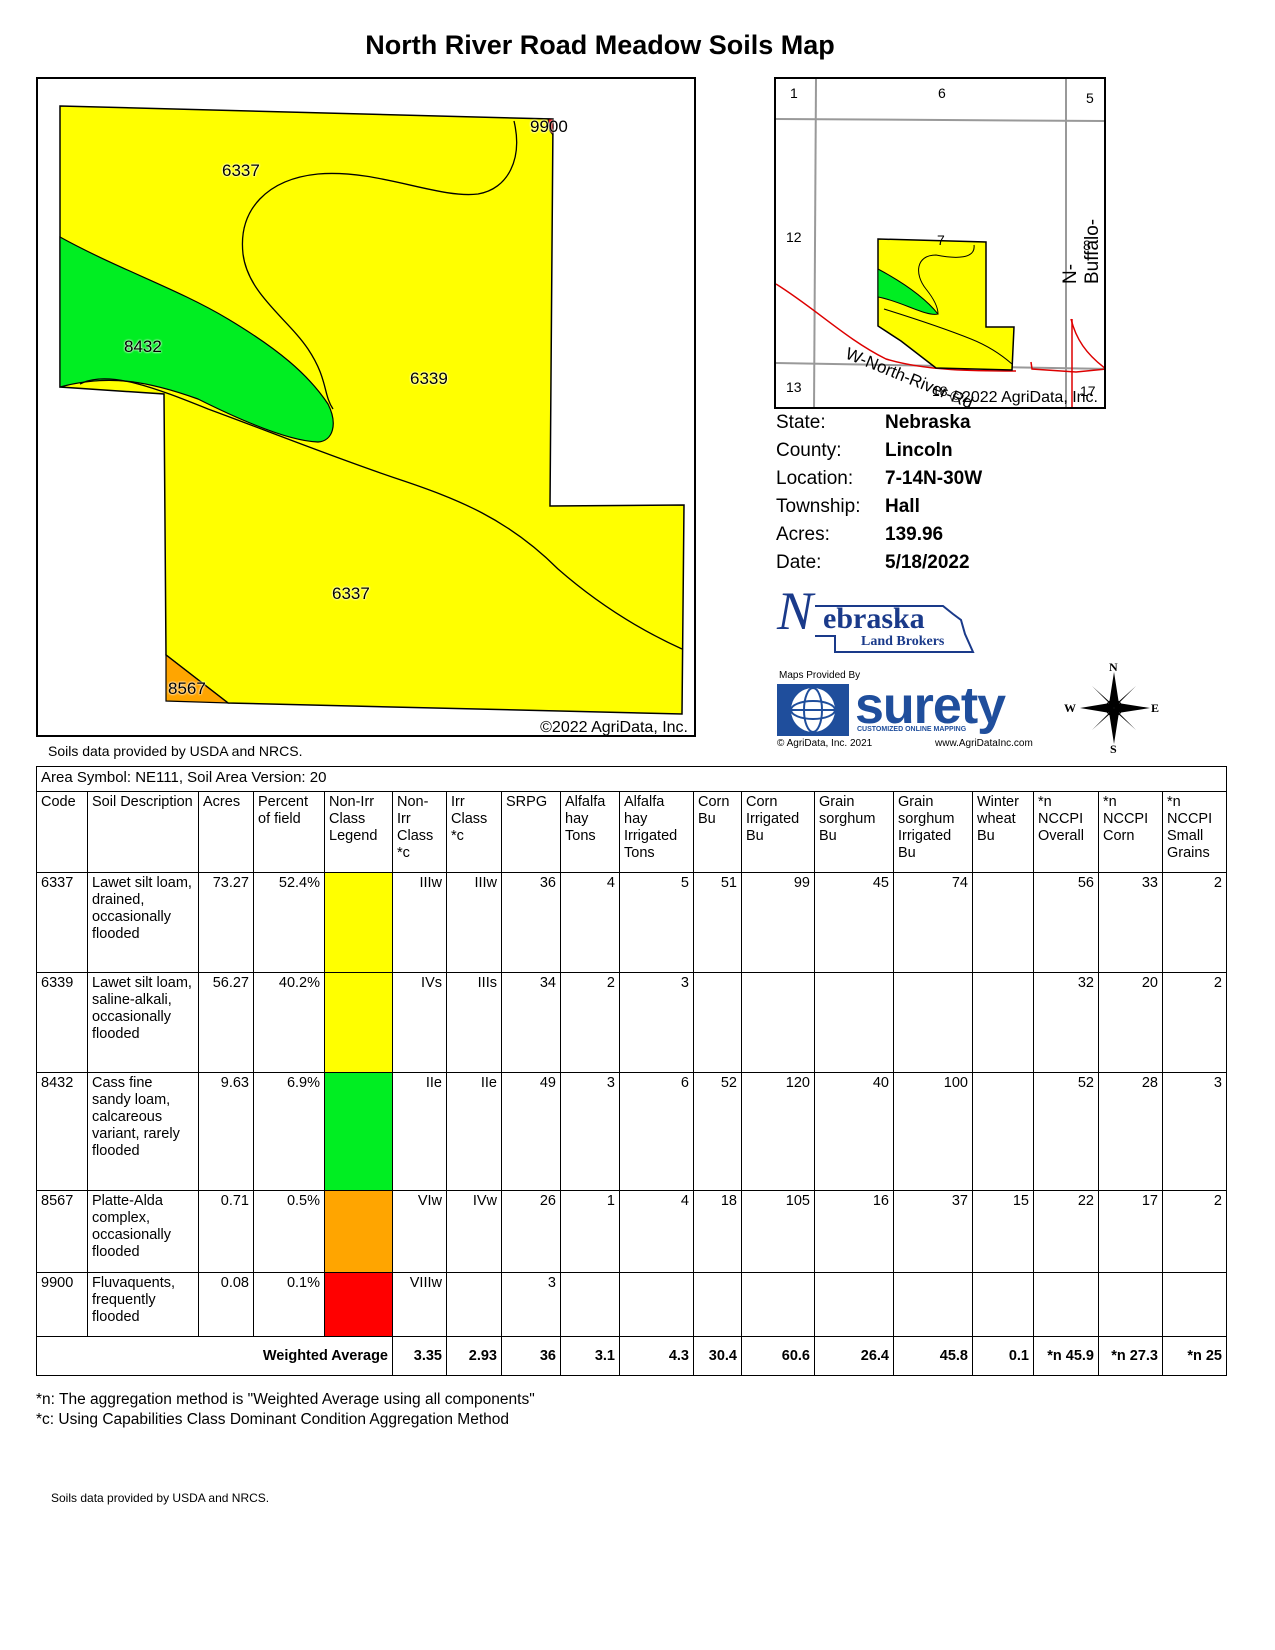 The width and height of the screenshot is (1275, 1650). I want to click on info-label: Date:, so click(799, 562).